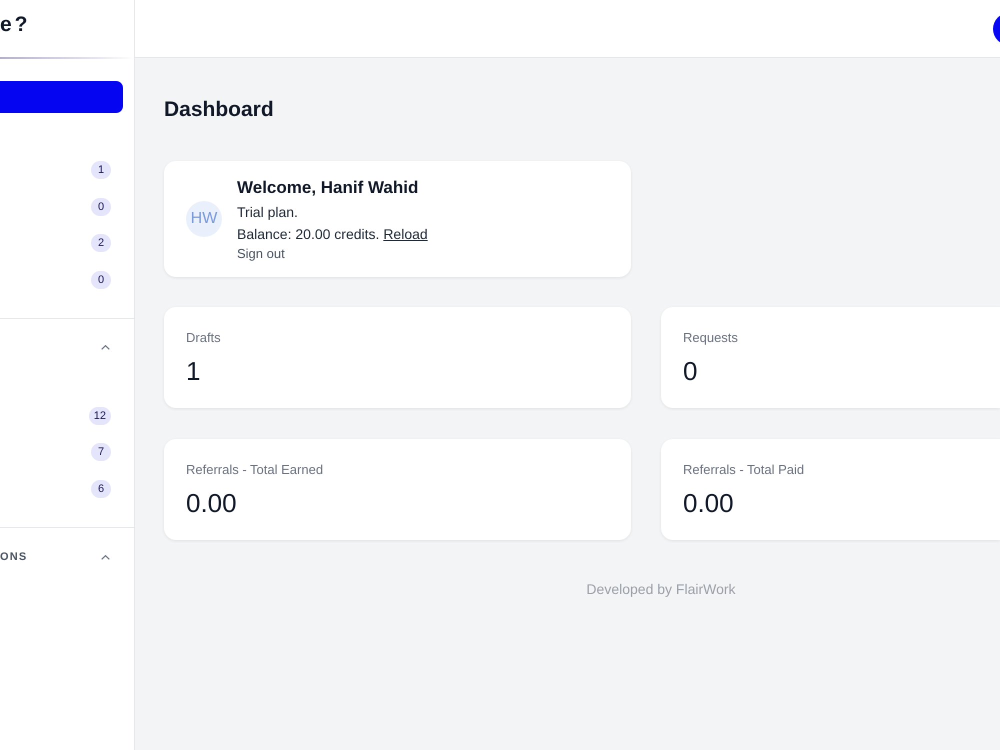  Describe the element at coordinates (101, 489) in the screenshot. I see `count-badge: 6` at that location.